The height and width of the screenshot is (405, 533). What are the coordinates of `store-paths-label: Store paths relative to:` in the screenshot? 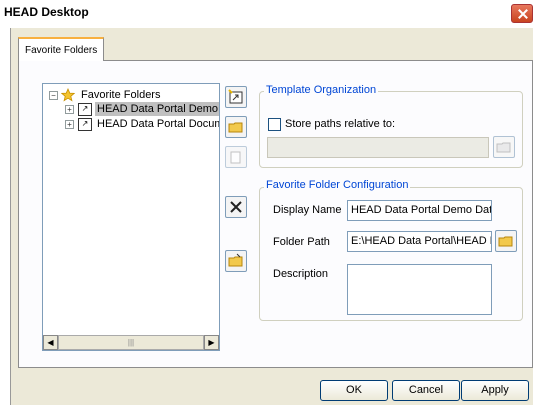 It's located at (340, 124).